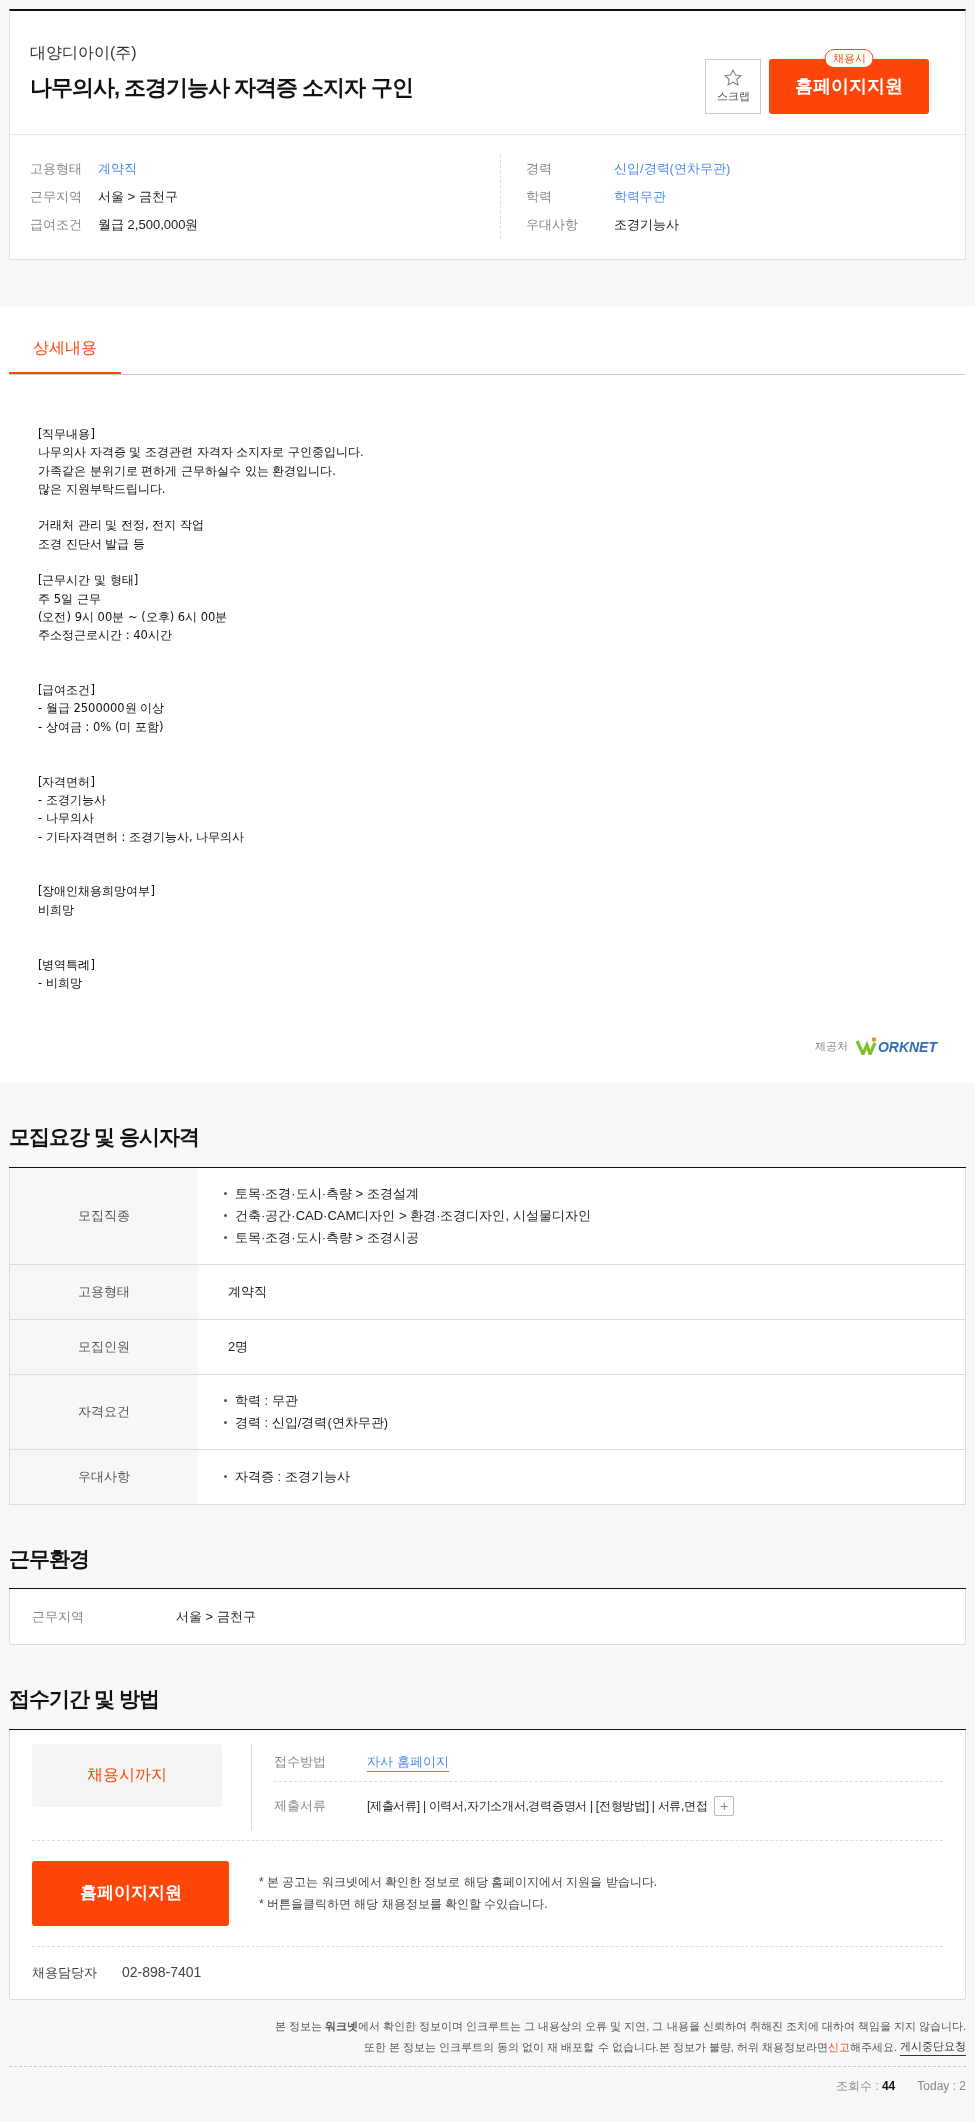 The width and height of the screenshot is (975, 2122). What do you see at coordinates (104, 1215) in the screenshot?
I see `table-label-cell: 모집직종` at bounding box center [104, 1215].